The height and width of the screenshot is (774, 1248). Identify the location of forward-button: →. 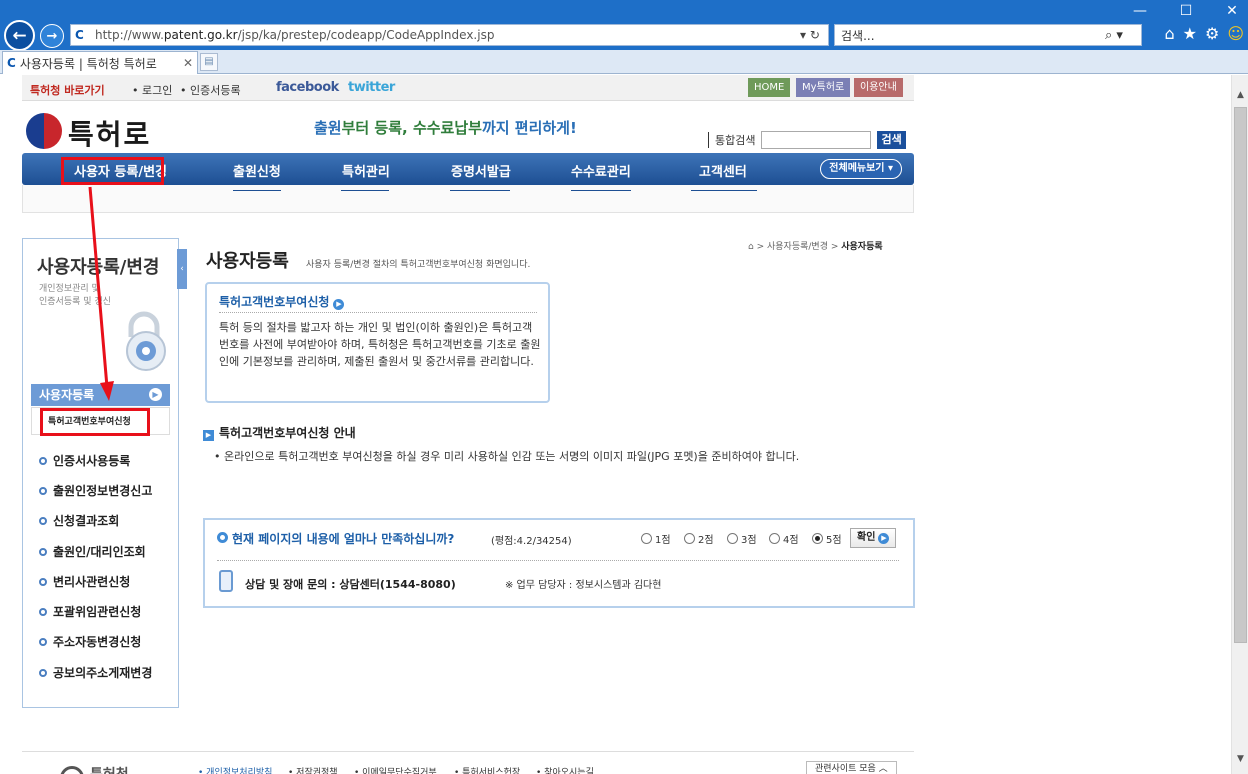
(52, 36).